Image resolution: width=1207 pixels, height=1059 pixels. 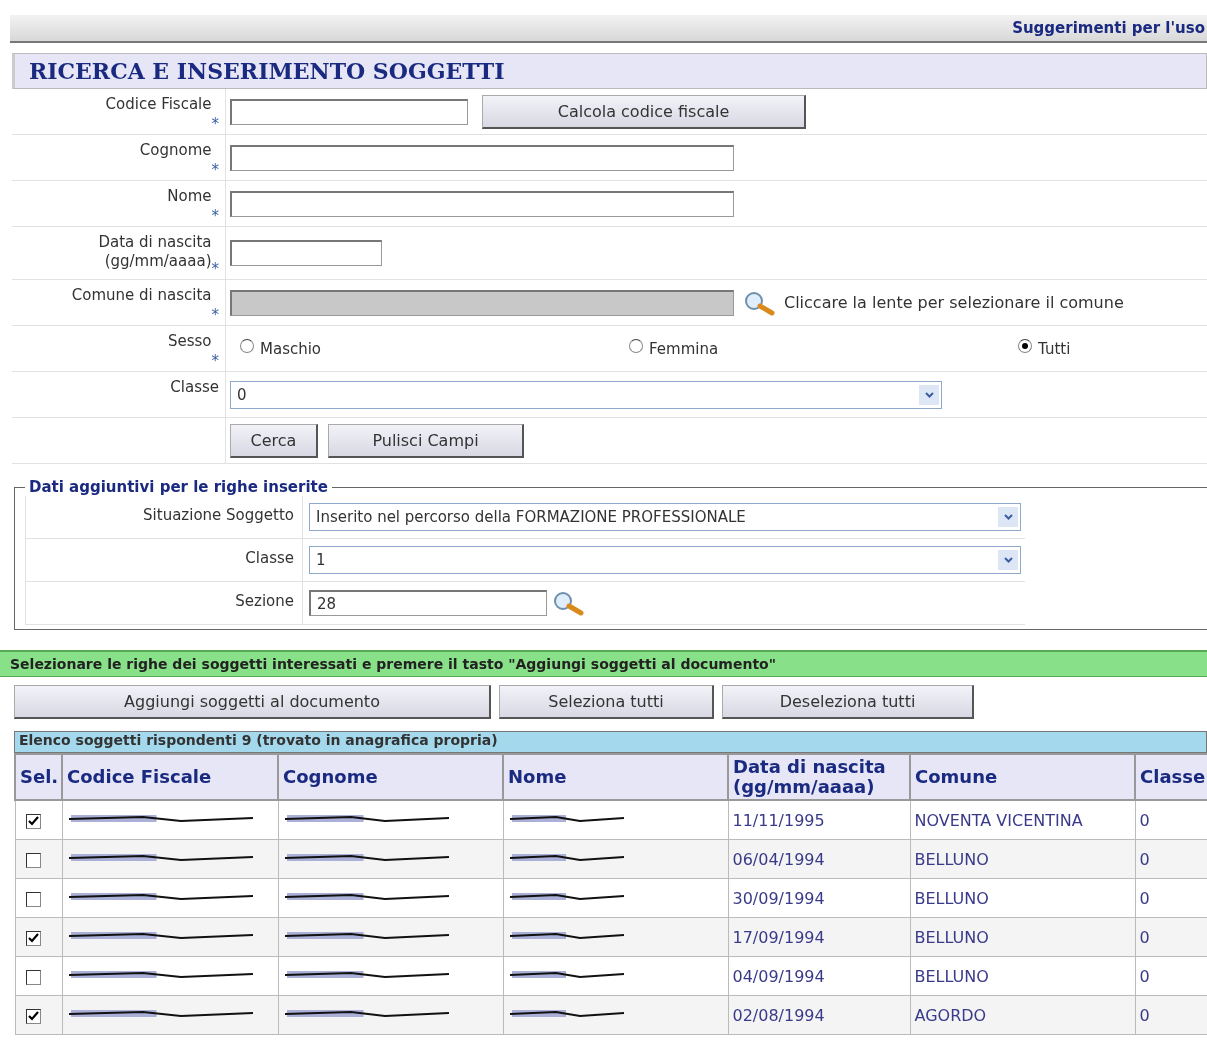 What do you see at coordinates (218, 515) in the screenshot?
I see `field-label: Situazione Soggetto` at bounding box center [218, 515].